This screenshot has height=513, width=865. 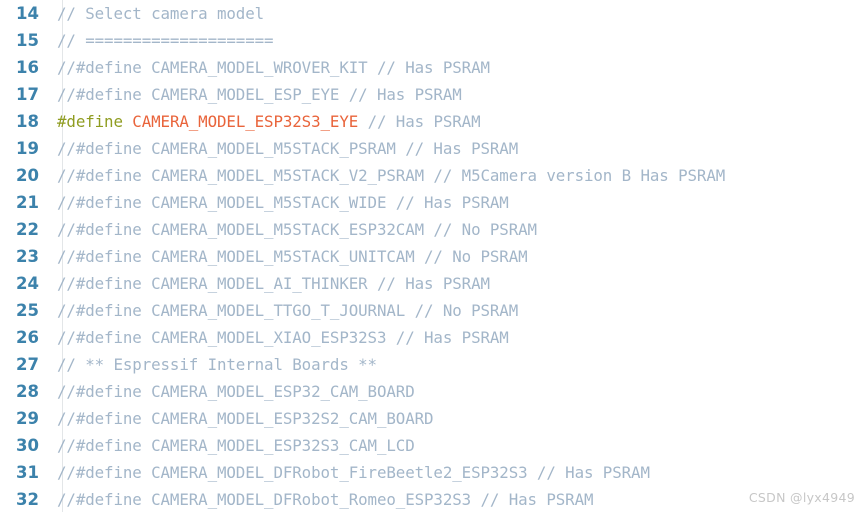 What do you see at coordinates (457, 13) in the screenshot?
I see `code-line-text: // Select camera model` at bounding box center [457, 13].